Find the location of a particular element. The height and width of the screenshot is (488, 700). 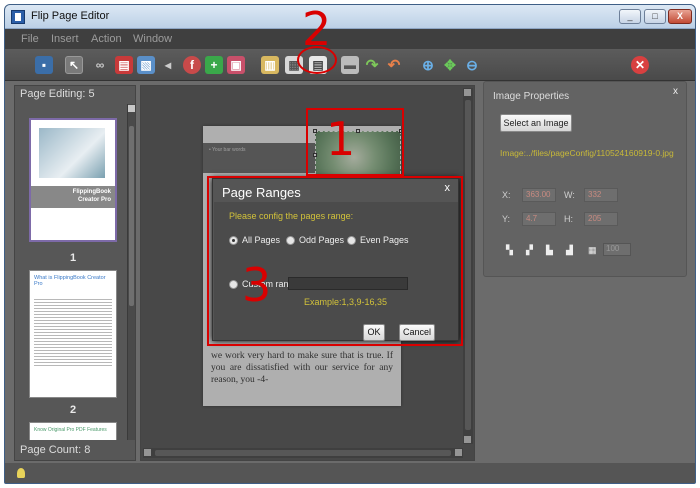

page-icon: ▣ is located at coordinates (236, 65).